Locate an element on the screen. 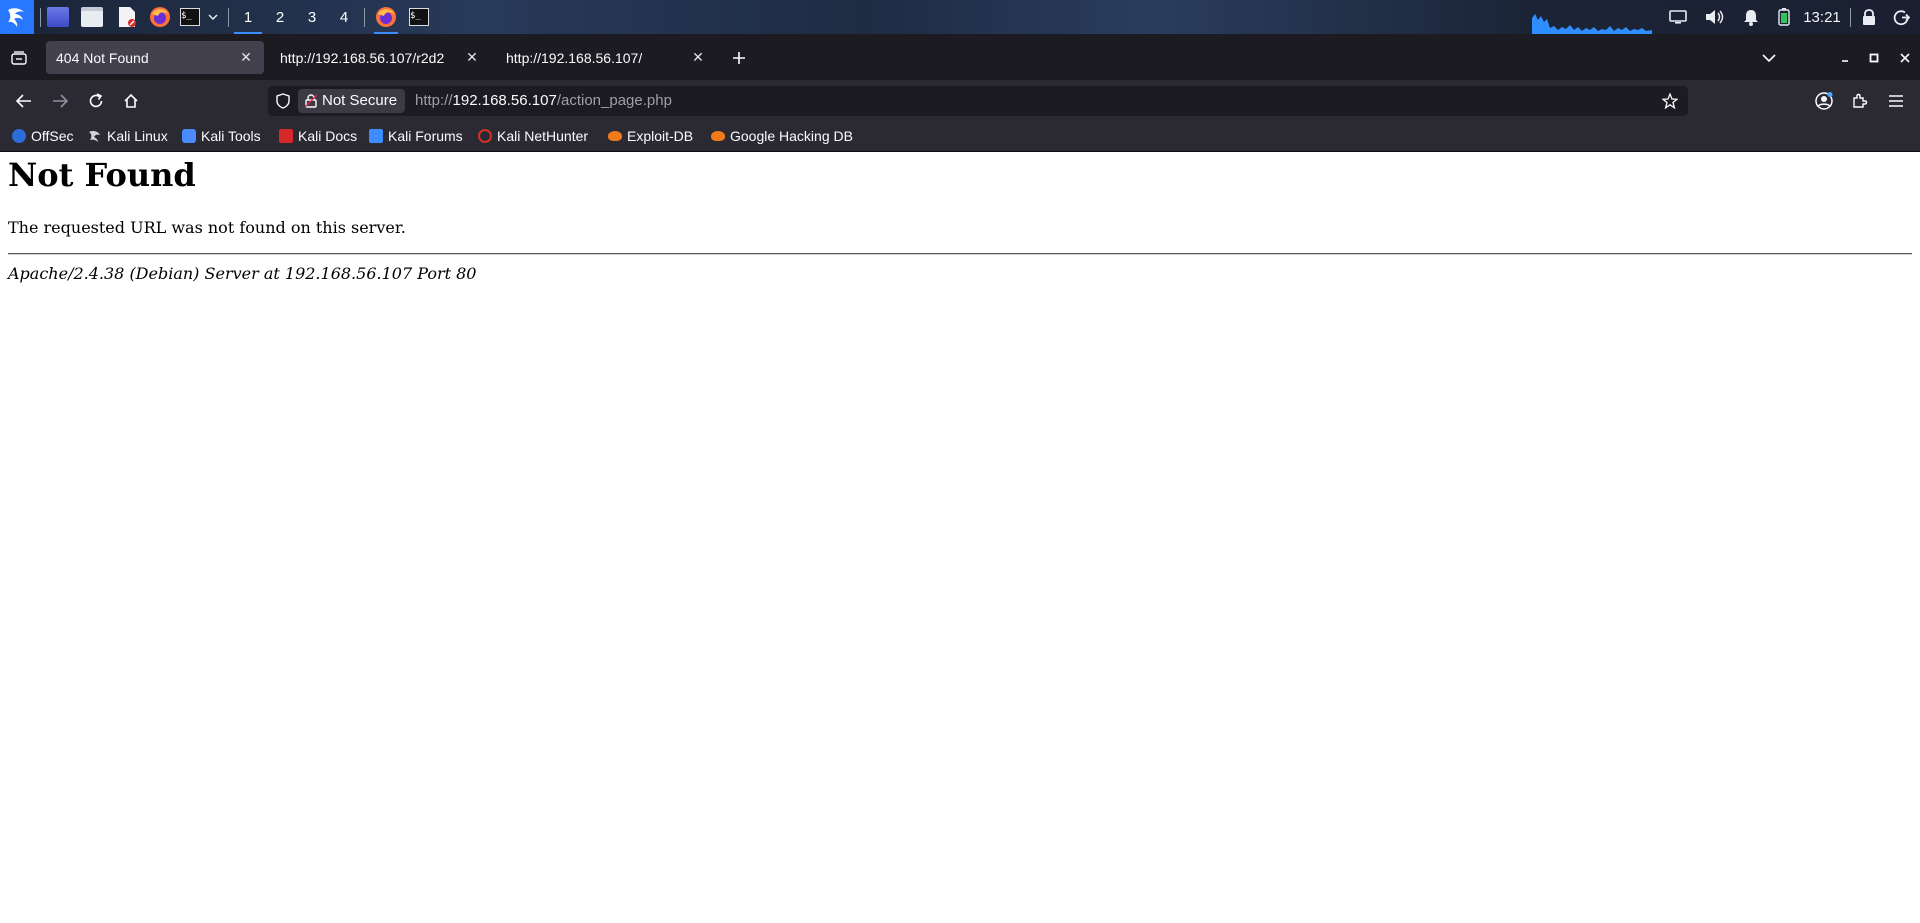 This screenshot has height=923, width=1920. bookmark-label: Google Hacking DB is located at coordinates (791, 136).